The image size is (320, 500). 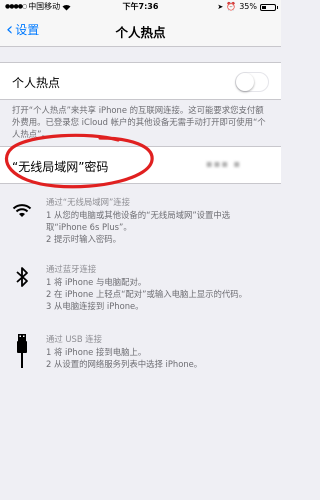 I want to click on usb-icon, so click(x=22, y=351).